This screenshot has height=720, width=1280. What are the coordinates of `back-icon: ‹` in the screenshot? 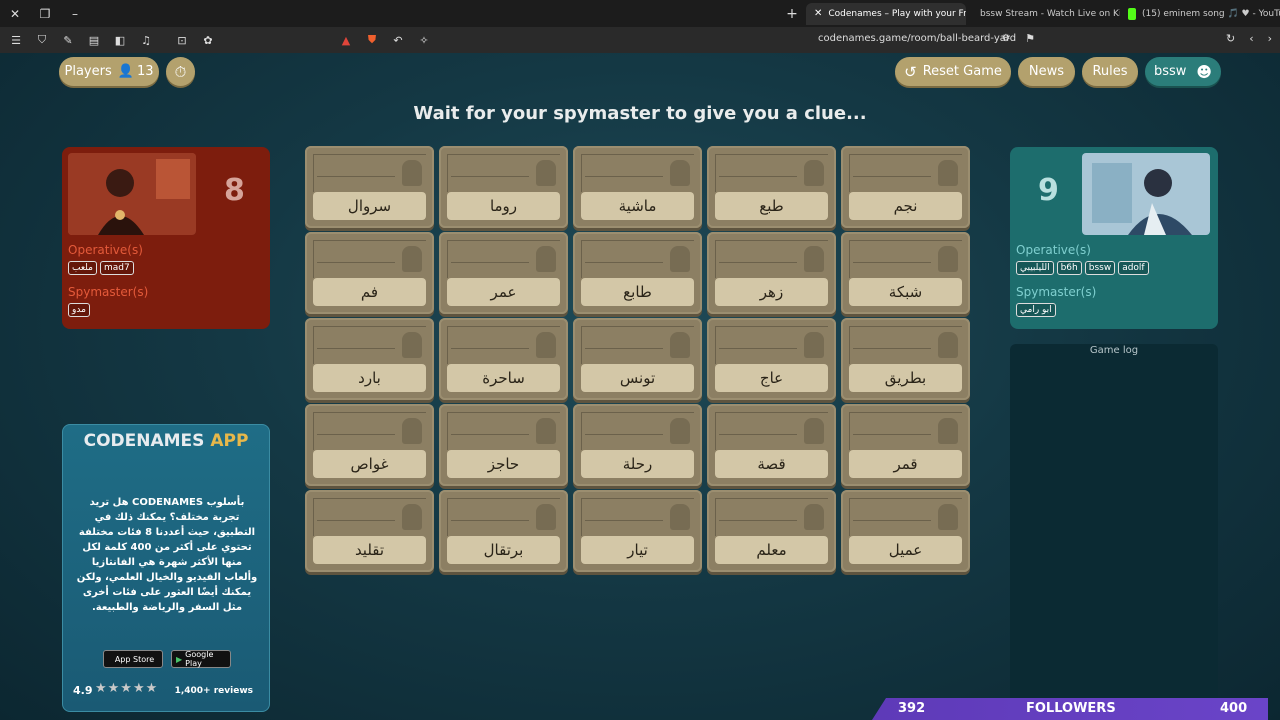 It's located at (1251, 38).